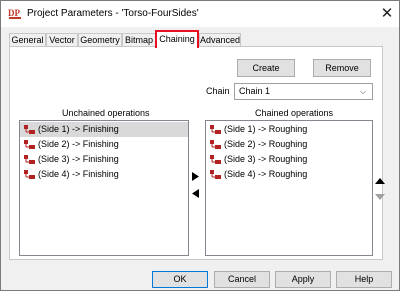 This screenshot has width=400, height=291. What do you see at coordinates (242, 279) in the screenshot?
I see `cancel-button: Cancel` at bounding box center [242, 279].